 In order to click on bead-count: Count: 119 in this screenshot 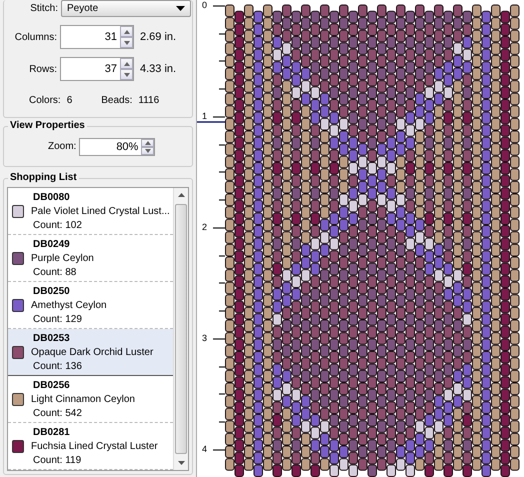, I will do `click(57, 461)`.